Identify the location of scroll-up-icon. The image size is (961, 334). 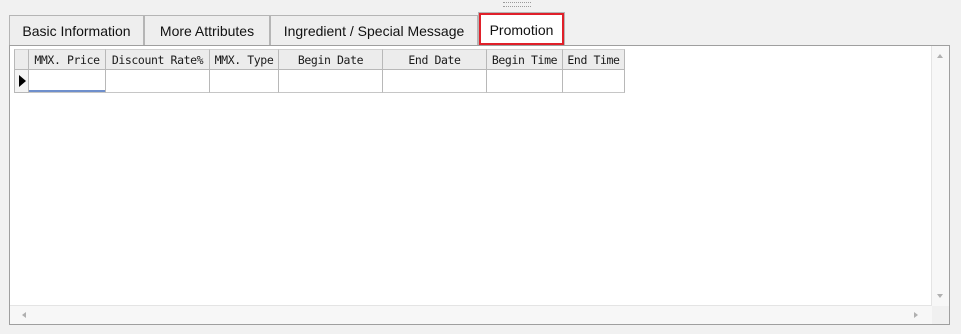
(940, 56).